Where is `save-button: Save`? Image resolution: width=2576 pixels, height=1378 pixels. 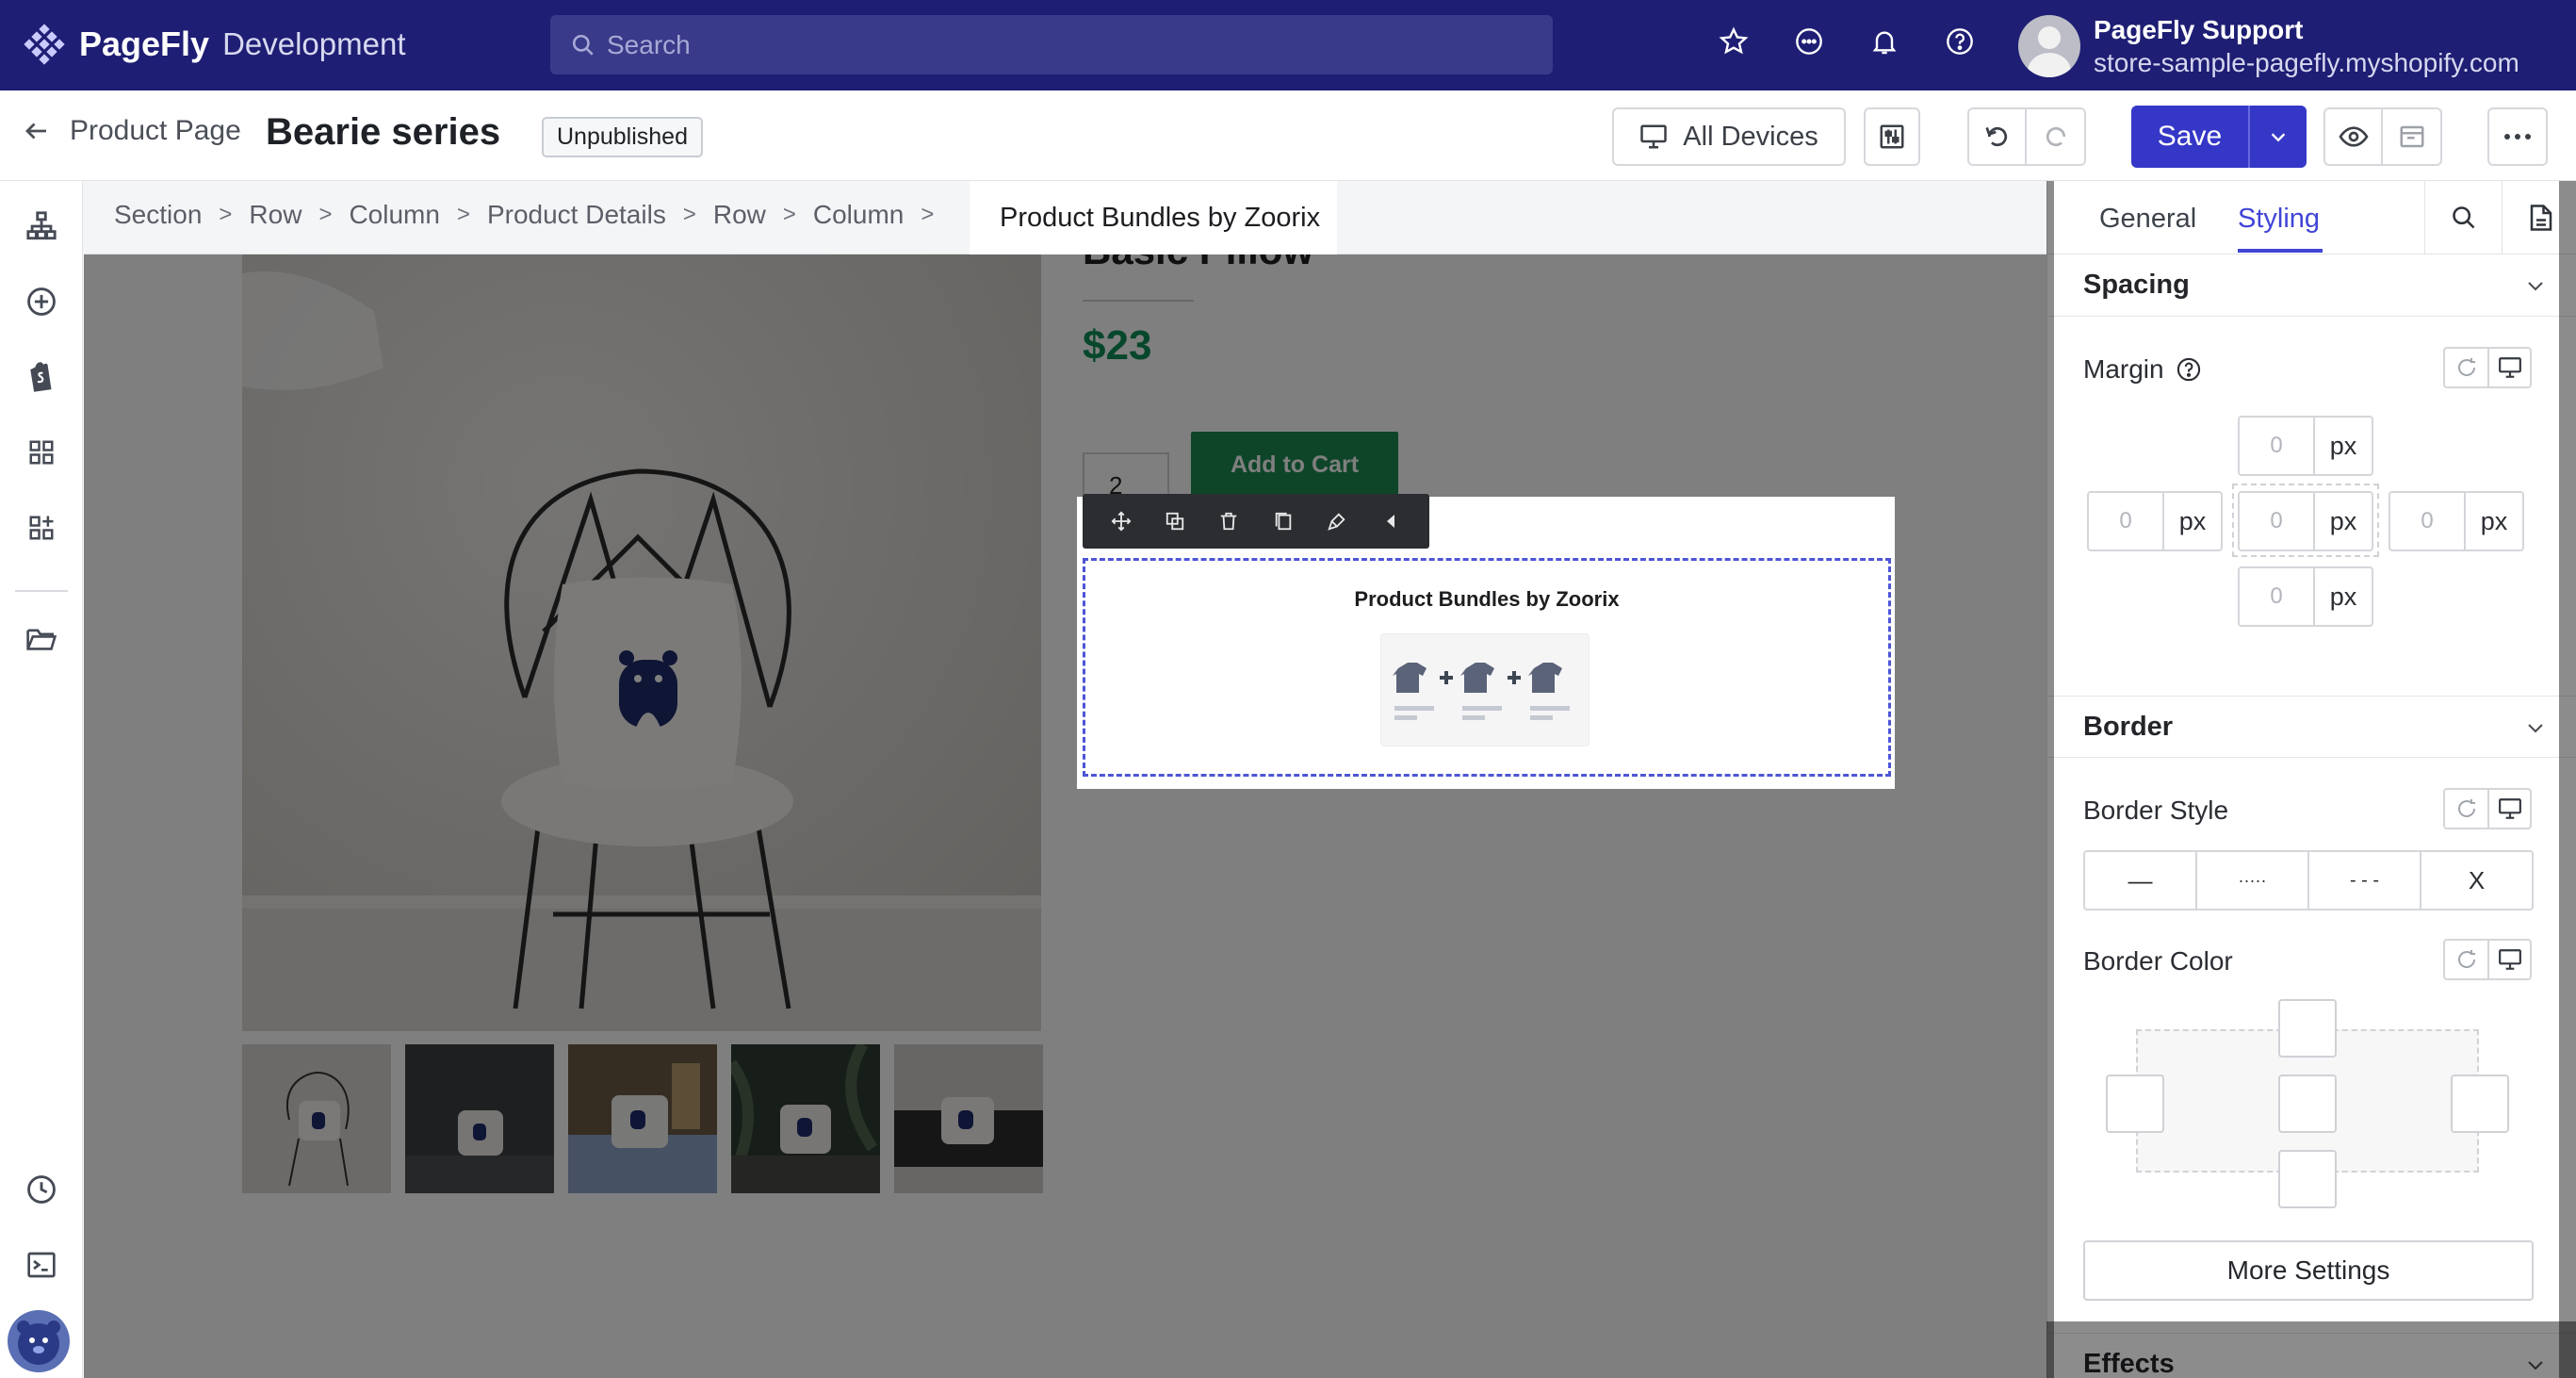
save-button: Save is located at coordinates (2189, 137).